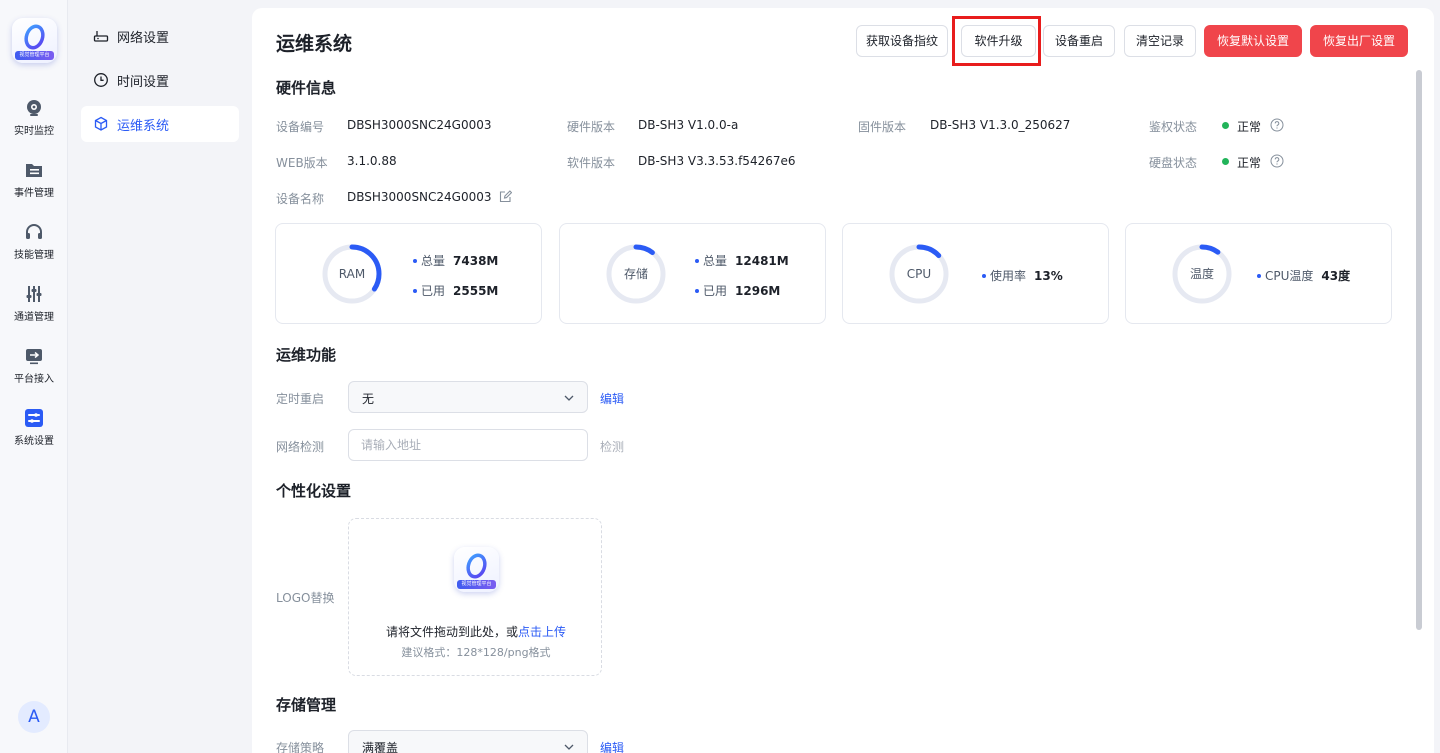 The width and height of the screenshot is (1440, 753). What do you see at coordinates (101, 80) in the screenshot?
I see `clock-icon` at bounding box center [101, 80].